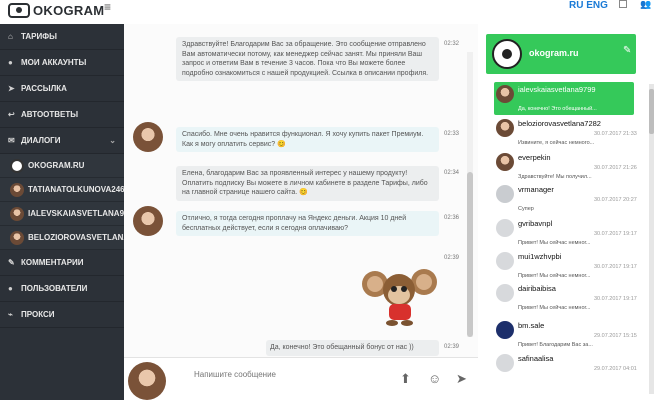  I want to click on contact-date: 30.07.2017 20:27, so click(615, 200).